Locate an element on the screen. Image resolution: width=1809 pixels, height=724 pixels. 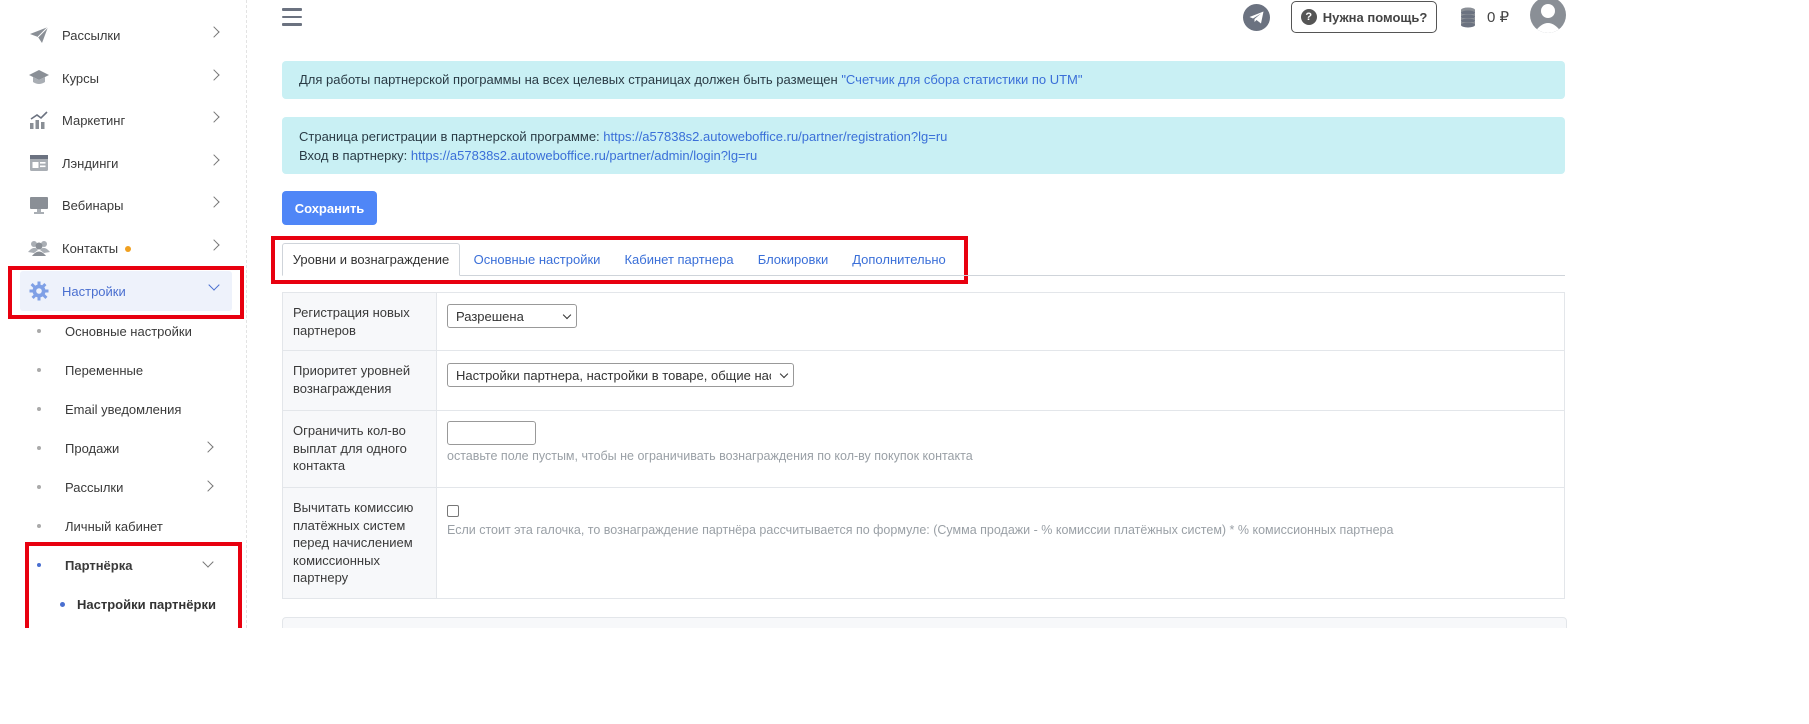
chart-growth-icon is located at coordinates (39, 120).